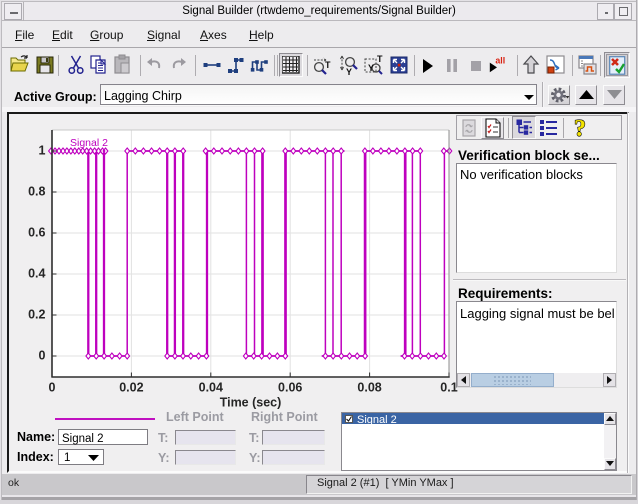 This screenshot has width=638, height=504. I want to click on svg-text: 0.8, so click(36, 192).